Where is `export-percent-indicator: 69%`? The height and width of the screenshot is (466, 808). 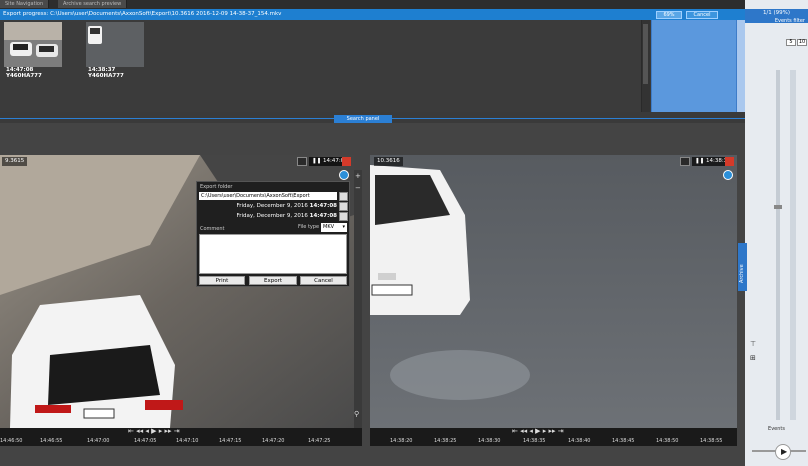
export-percent-indicator: 69% is located at coordinates (669, 15).